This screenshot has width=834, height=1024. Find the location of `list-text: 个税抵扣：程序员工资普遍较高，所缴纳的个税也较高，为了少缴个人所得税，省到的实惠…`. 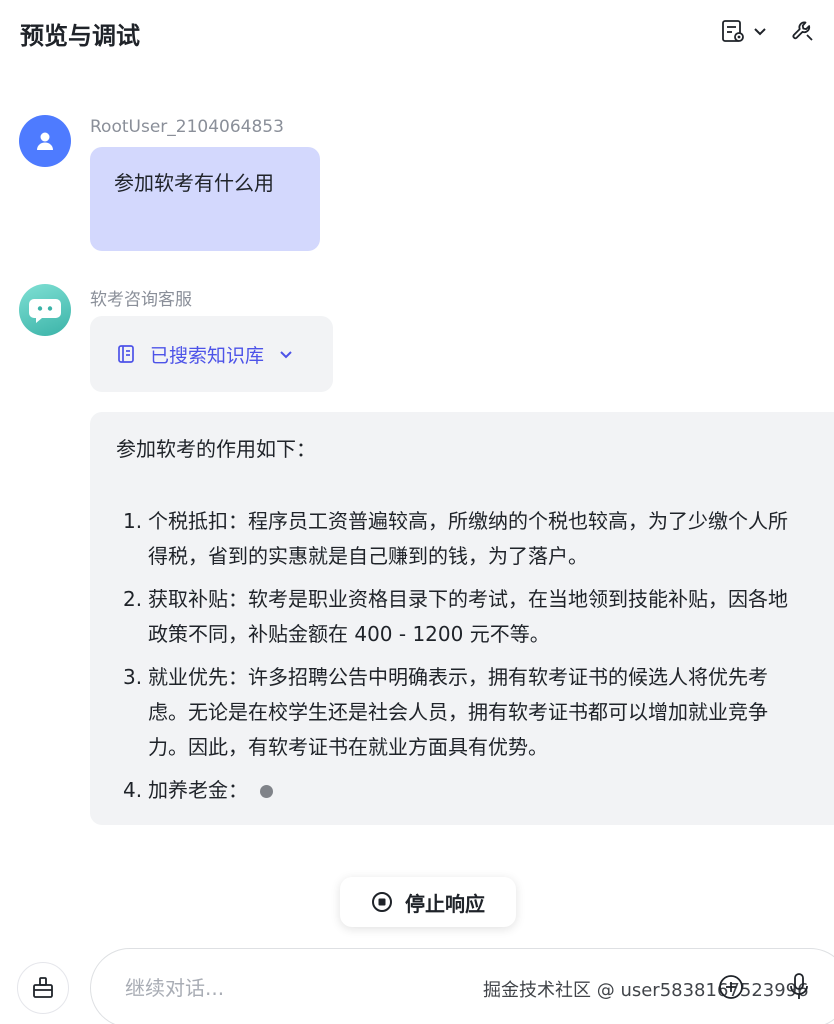

list-text: 个税抵扣：程序员工资普遍较高，所缴纳的个税也较高，为了少缴个人所得税，省到的实惠… is located at coordinates (468, 538).